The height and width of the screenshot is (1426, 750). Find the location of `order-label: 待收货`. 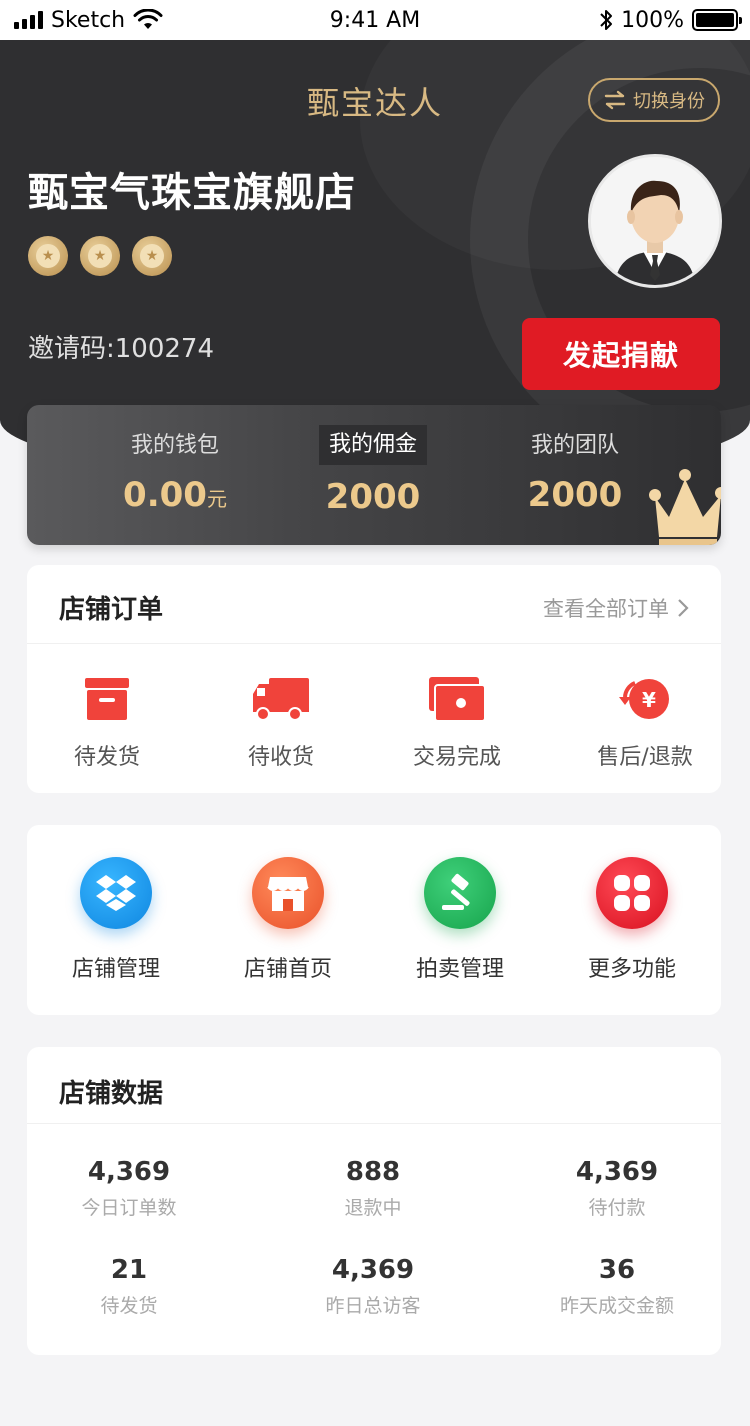

order-label: 待收货 is located at coordinates (280, 757).